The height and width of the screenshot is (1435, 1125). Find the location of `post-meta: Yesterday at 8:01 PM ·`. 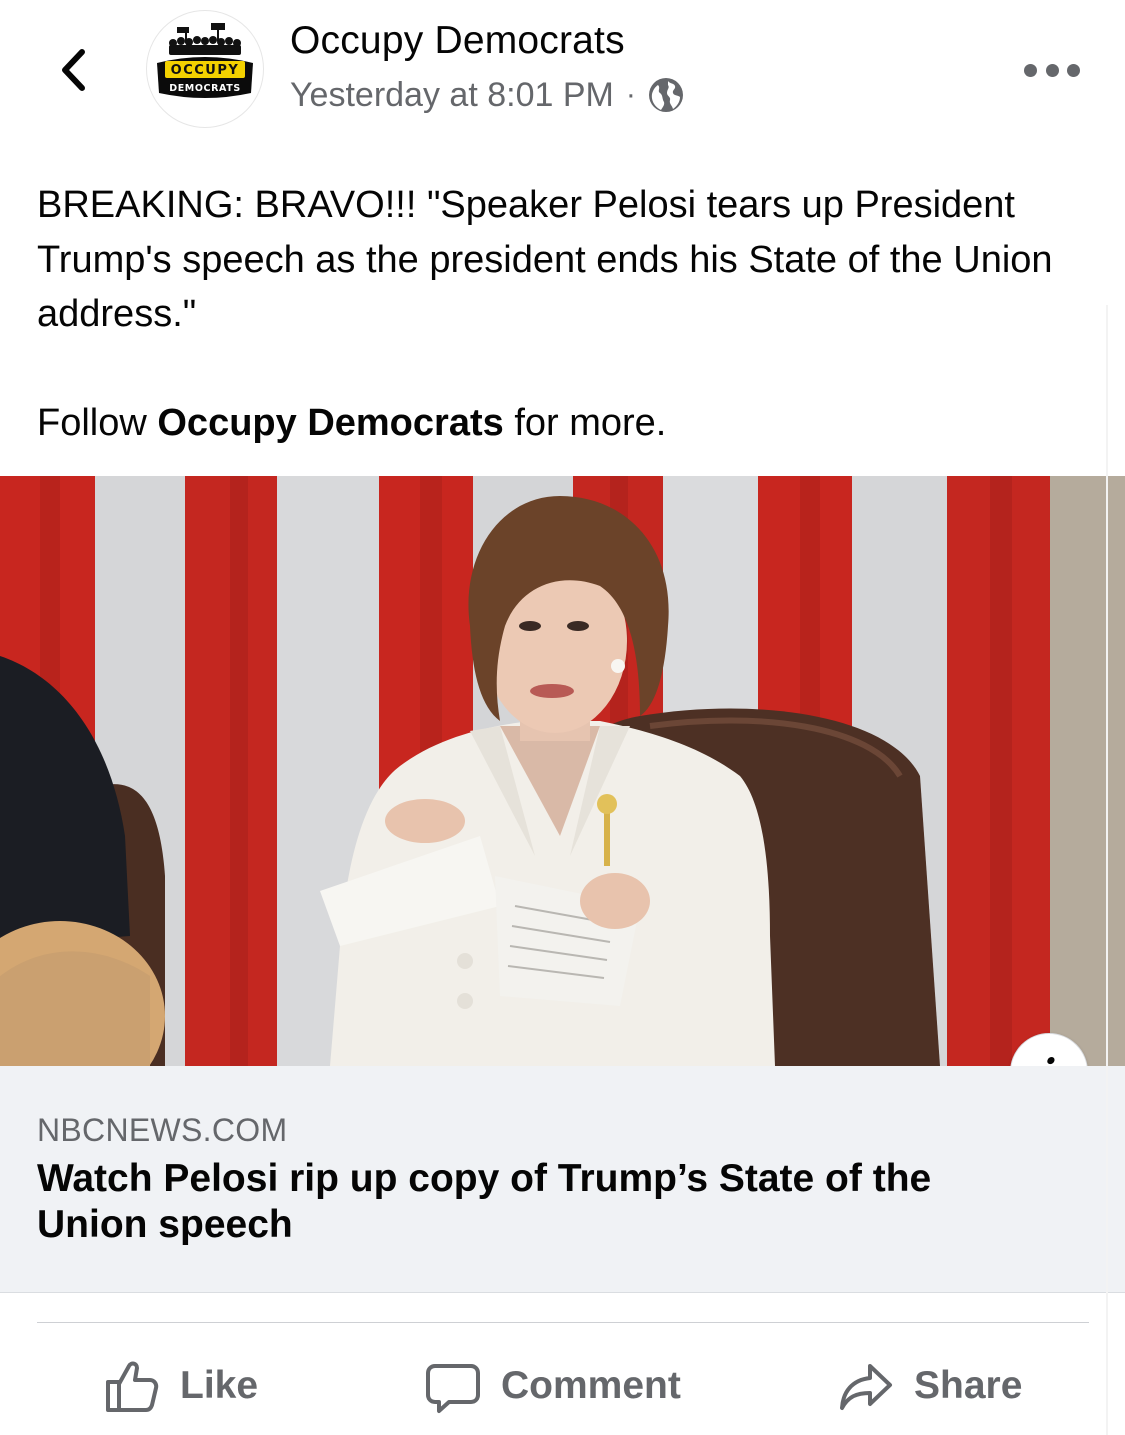

post-meta: Yesterday at 8:01 PM · is located at coordinates (487, 95).